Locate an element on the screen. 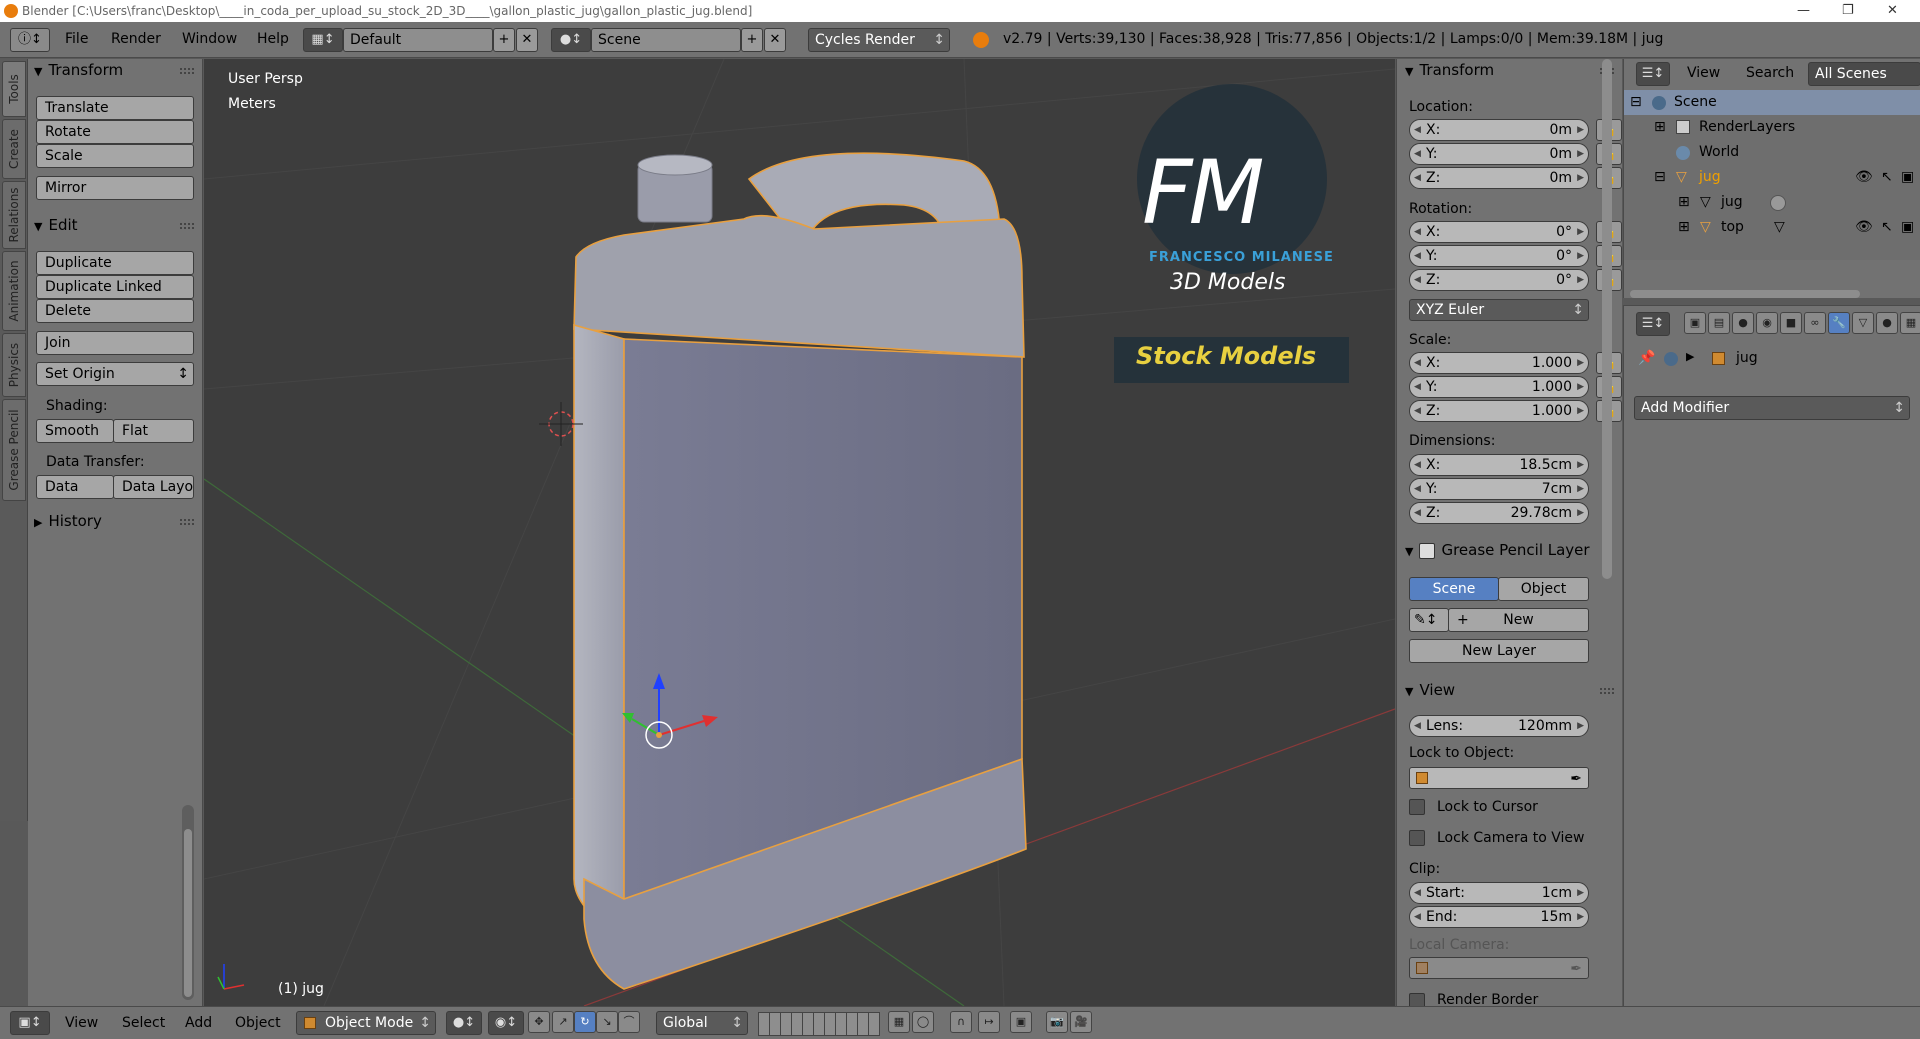 The width and height of the screenshot is (1920, 1039). outliner-row-world: World is located at coordinates (1772, 152).